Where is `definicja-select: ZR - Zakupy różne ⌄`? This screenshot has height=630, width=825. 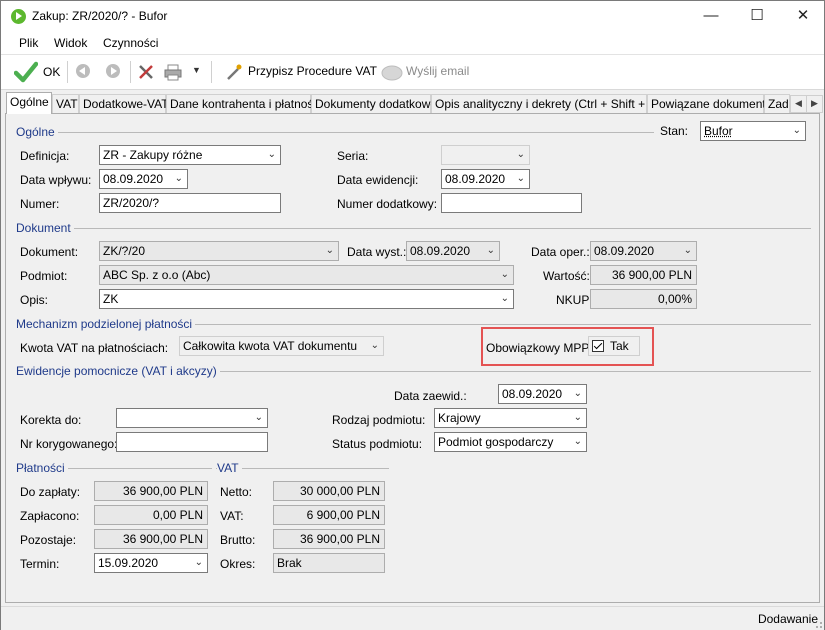
definicja-select: ZR - Zakupy różne ⌄ is located at coordinates (190, 155).